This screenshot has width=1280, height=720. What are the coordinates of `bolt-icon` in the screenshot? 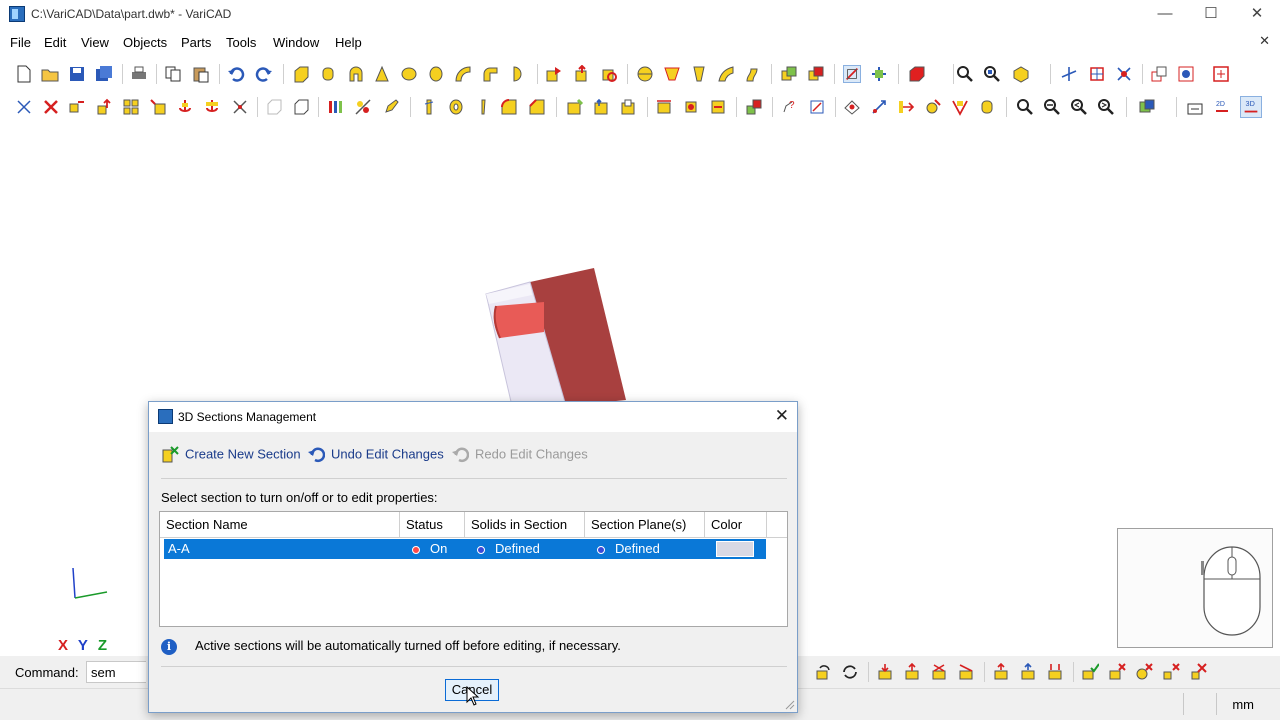 It's located at (429, 107).